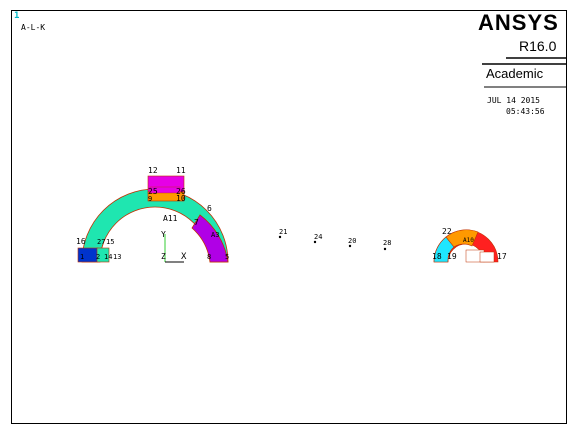  What do you see at coordinates (452, 256) in the screenshot?
I see `keypoint-19: 19` at bounding box center [452, 256].